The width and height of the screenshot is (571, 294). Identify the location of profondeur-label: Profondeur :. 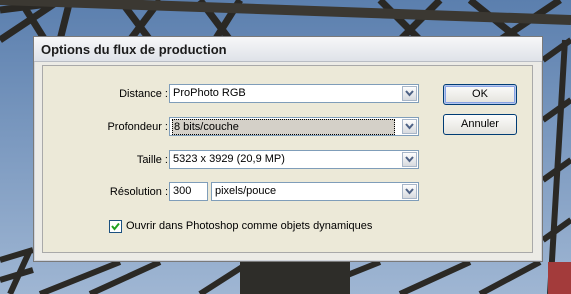
(137, 127).